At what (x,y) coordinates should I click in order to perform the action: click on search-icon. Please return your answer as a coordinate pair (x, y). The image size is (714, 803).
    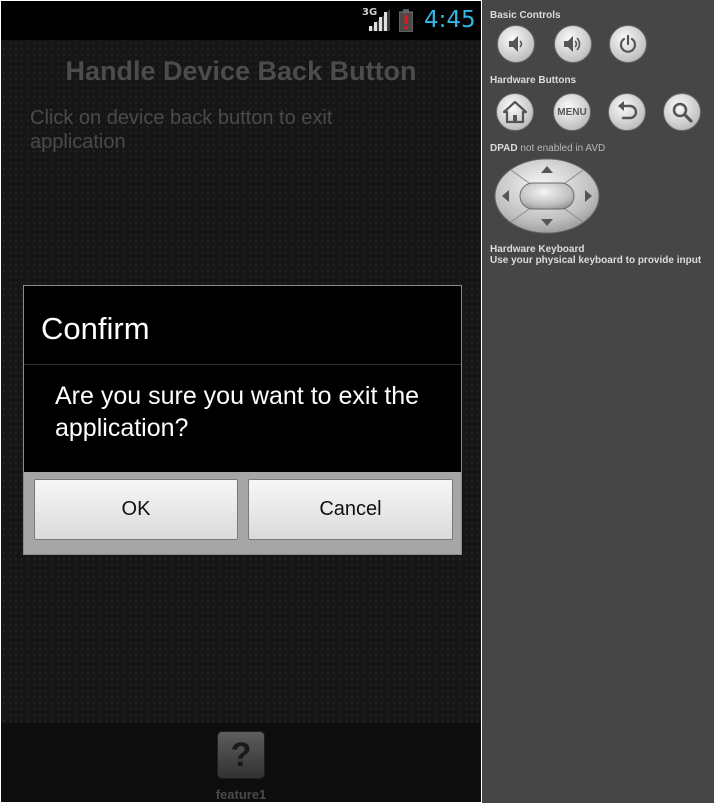
    Looking at the image, I should click on (682, 112).